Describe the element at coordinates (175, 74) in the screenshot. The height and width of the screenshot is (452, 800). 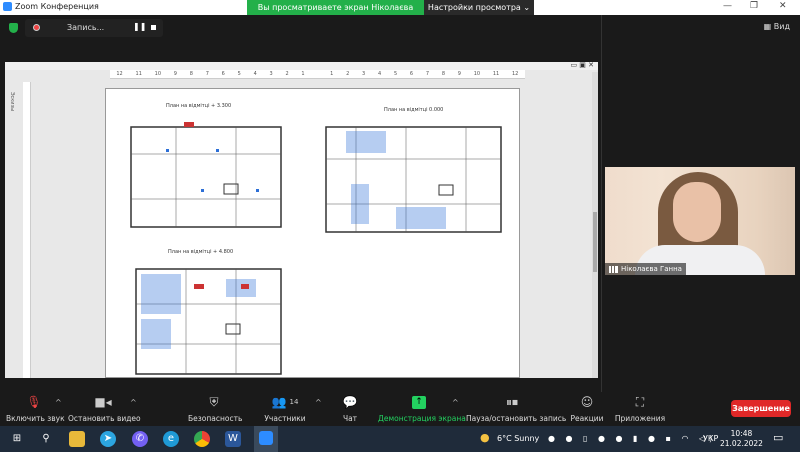
I see `ruler-tick: 9` at that location.